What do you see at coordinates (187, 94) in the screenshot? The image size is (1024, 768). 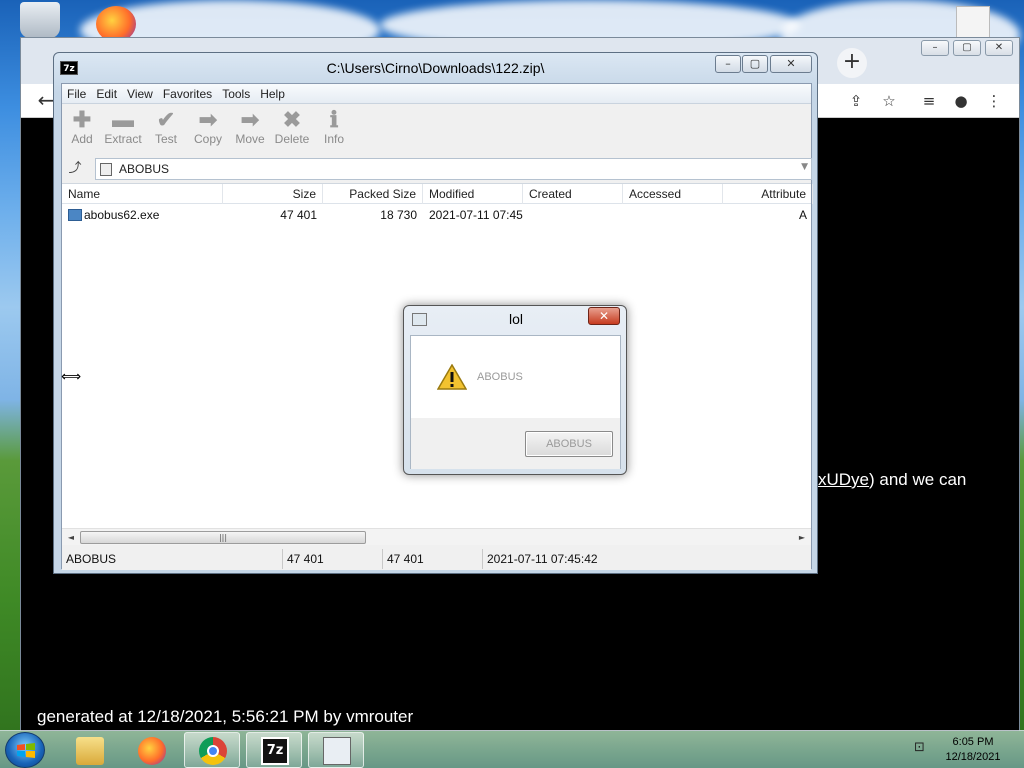 I see `menu-favorites: Favorites` at bounding box center [187, 94].